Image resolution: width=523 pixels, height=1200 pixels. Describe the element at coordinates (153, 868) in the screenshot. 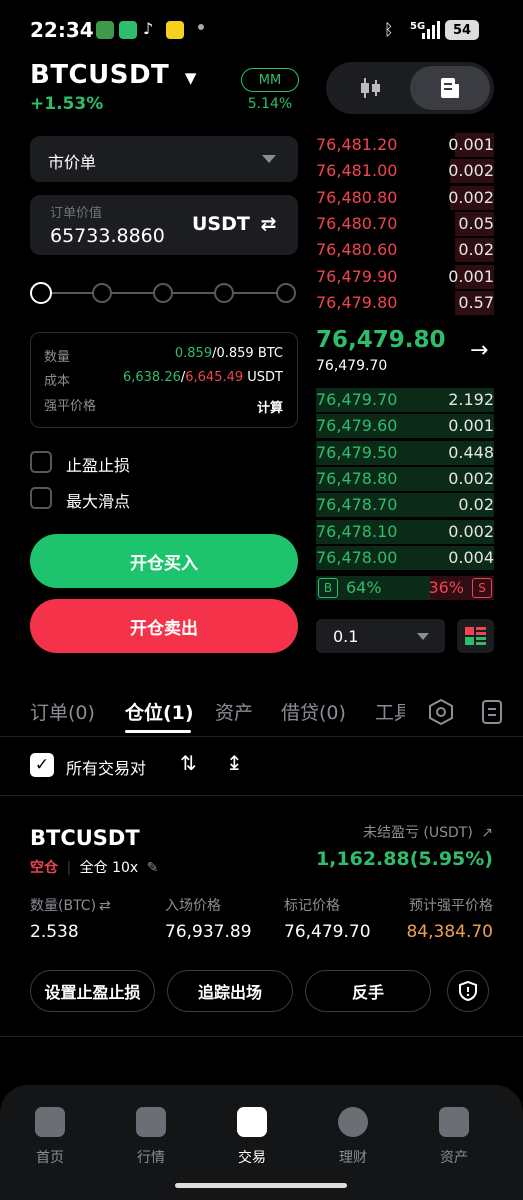

I see `edit-icon: ✎` at that location.